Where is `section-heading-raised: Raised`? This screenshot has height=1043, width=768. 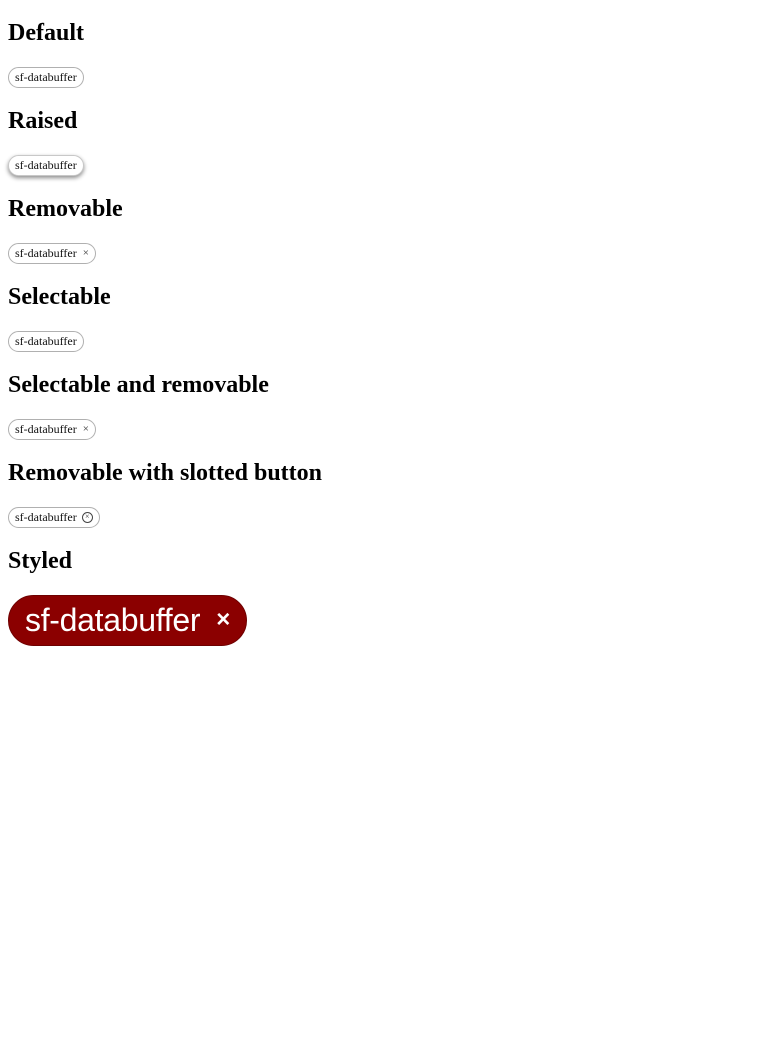 section-heading-raised: Raised is located at coordinates (43, 121).